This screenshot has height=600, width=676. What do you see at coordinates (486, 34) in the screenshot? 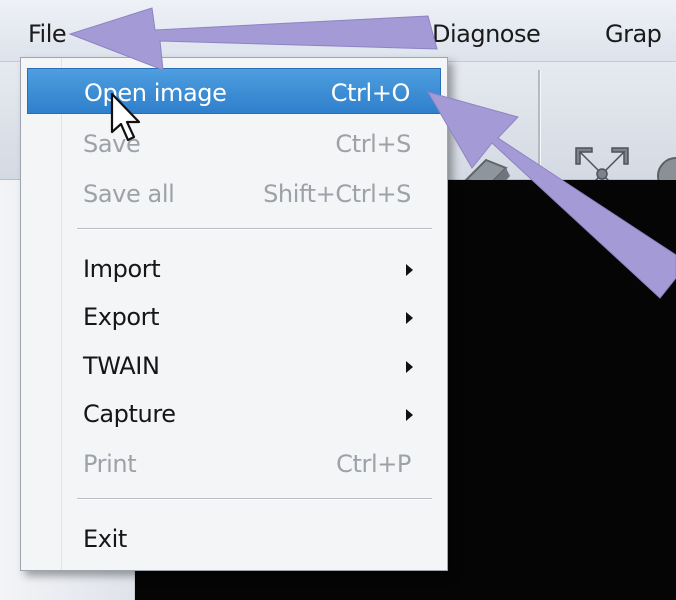
I see `menu-diagnose: Diagnose` at bounding box center [486, 34].